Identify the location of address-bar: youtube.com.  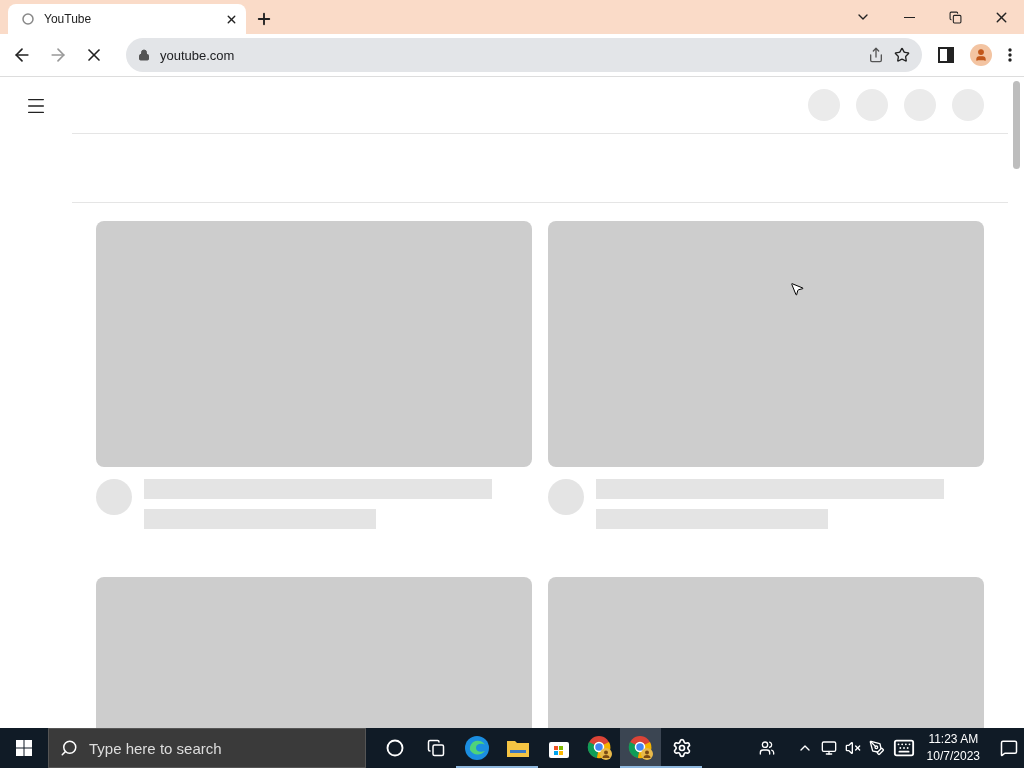
(524, 55).